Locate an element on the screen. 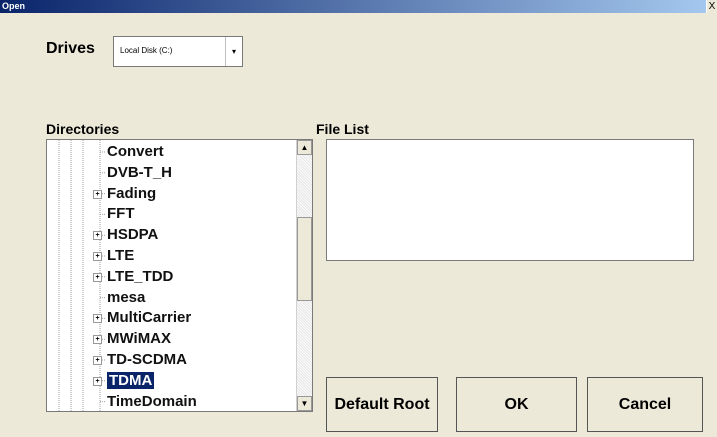 The width and height of the screenshot is (717, 437). tree-item: + TDMA is located at coordinates (124, 381).